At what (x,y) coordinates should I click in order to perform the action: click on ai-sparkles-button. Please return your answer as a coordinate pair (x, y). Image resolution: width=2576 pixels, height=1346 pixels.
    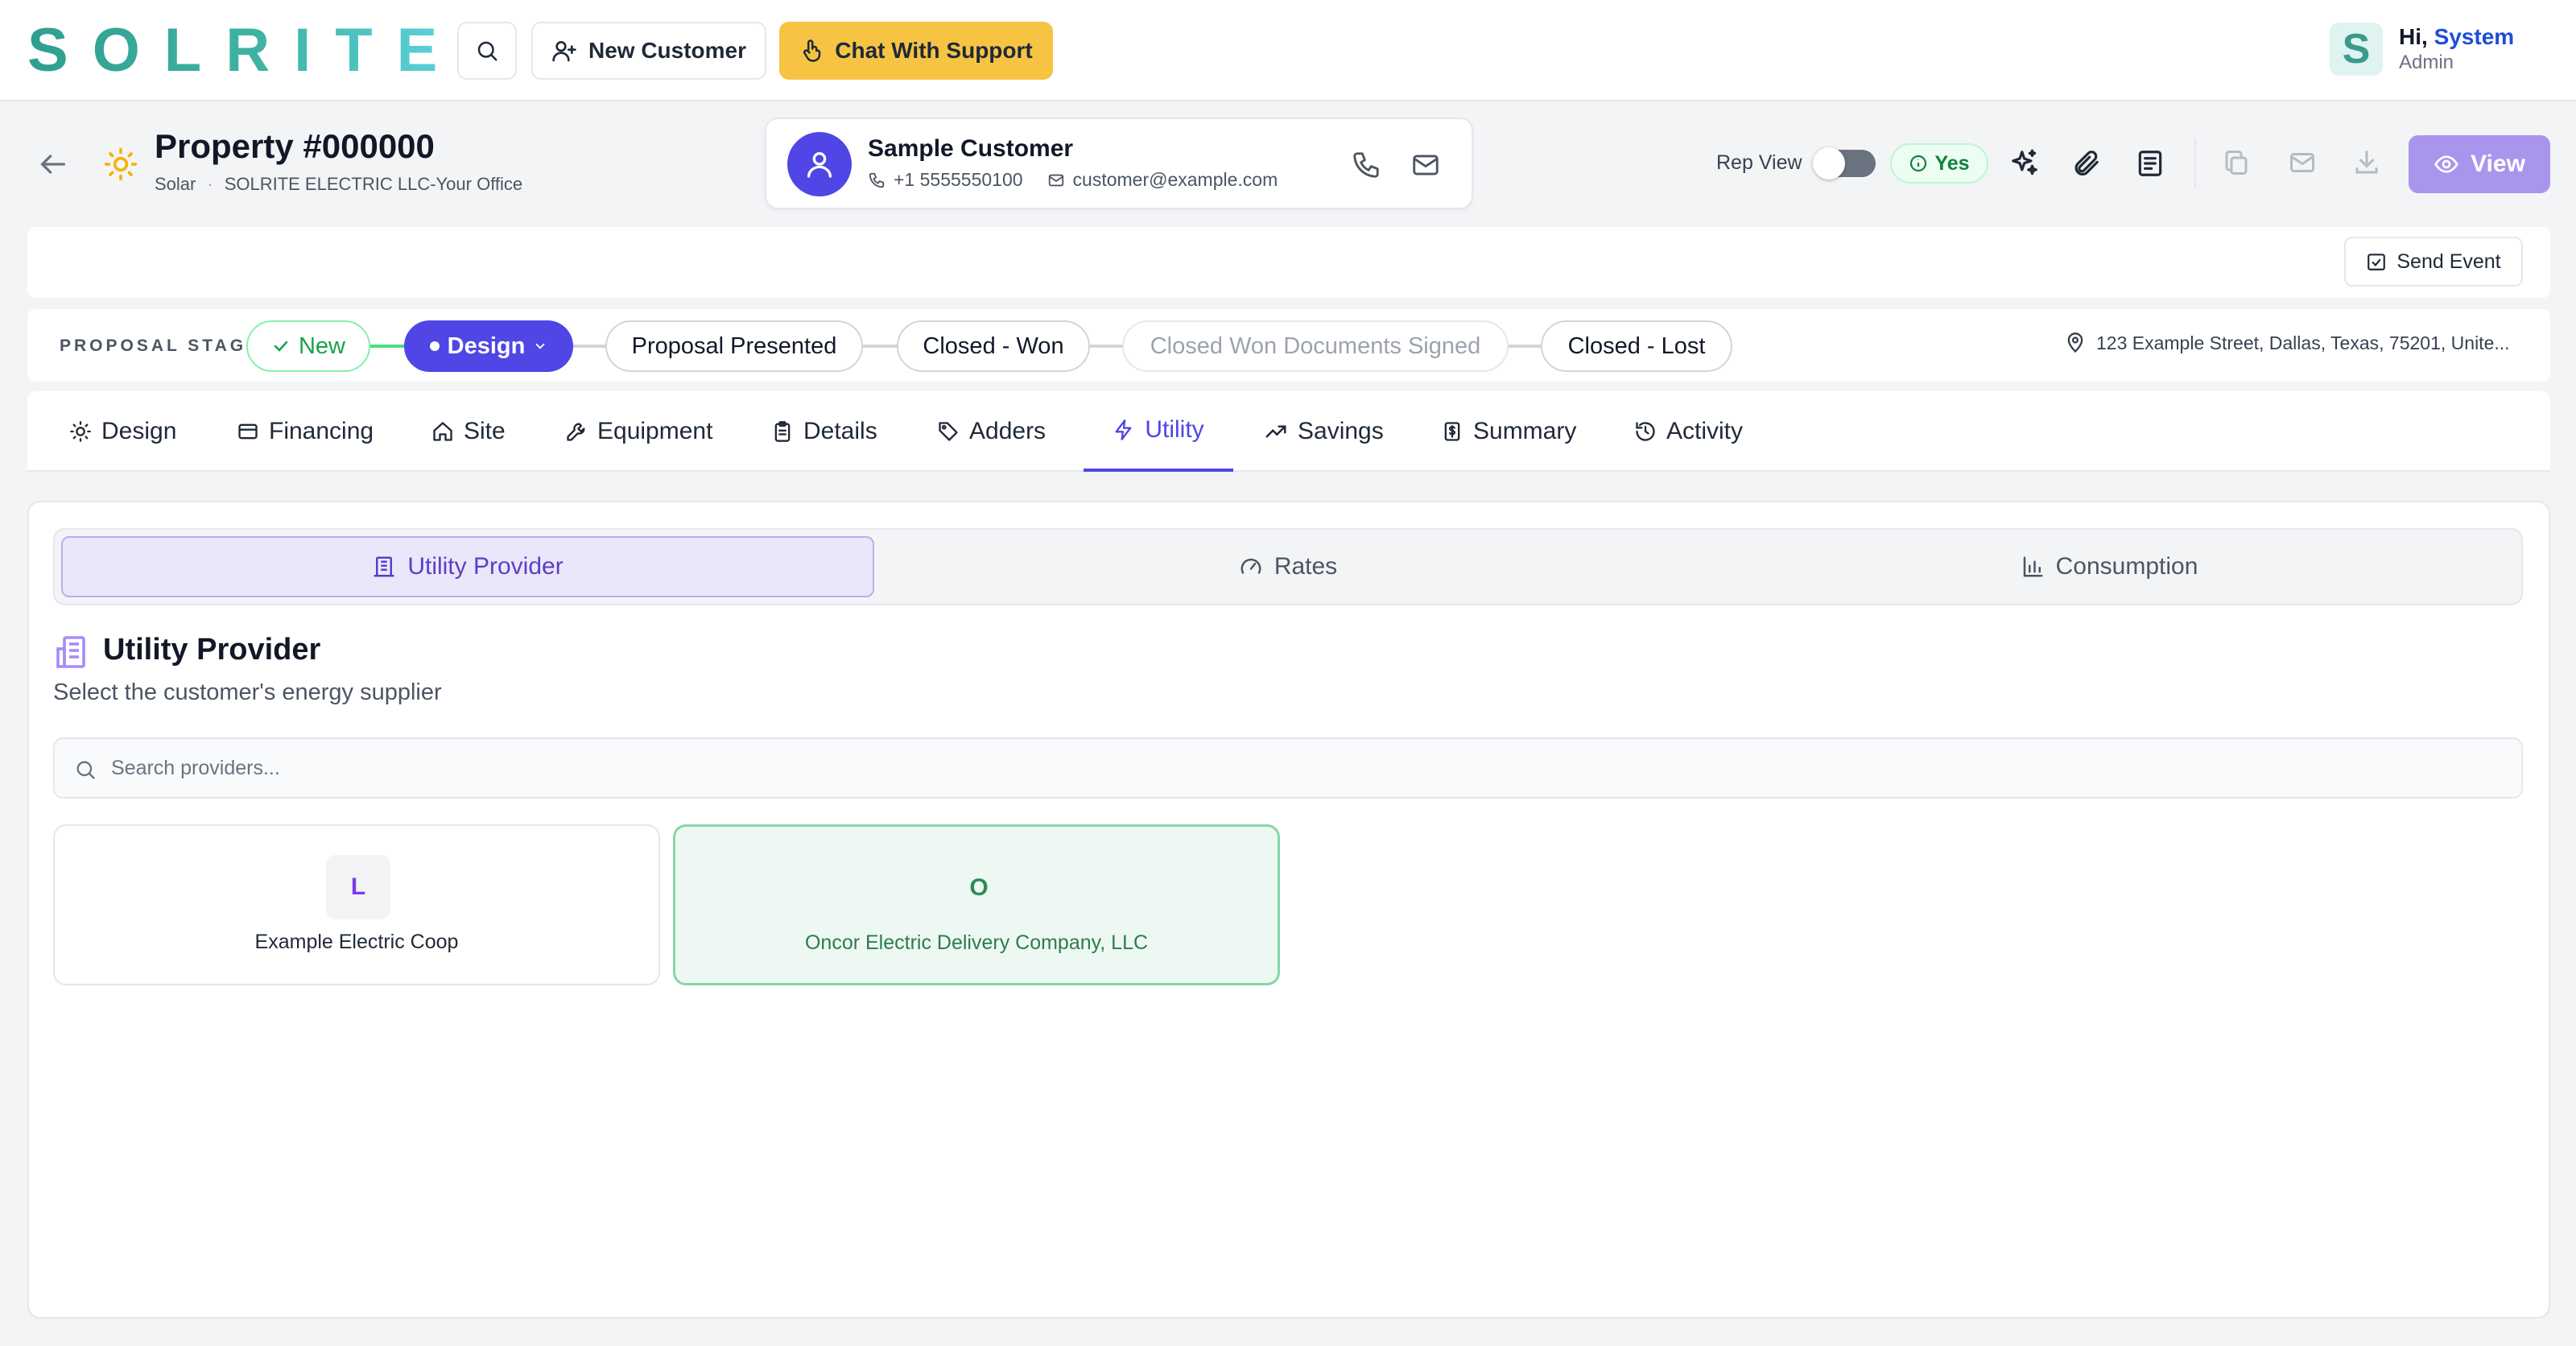
    Looking at the image, I should click on (2024, 163).